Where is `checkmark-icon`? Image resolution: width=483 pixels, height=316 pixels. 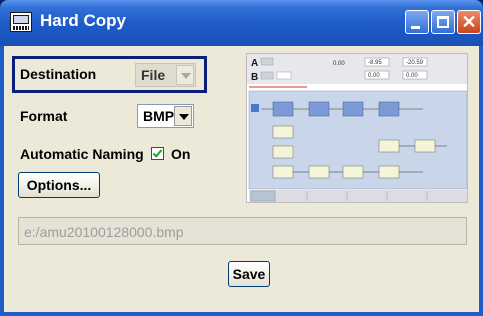 checkmark-icon is located at coordinates (157, 152).